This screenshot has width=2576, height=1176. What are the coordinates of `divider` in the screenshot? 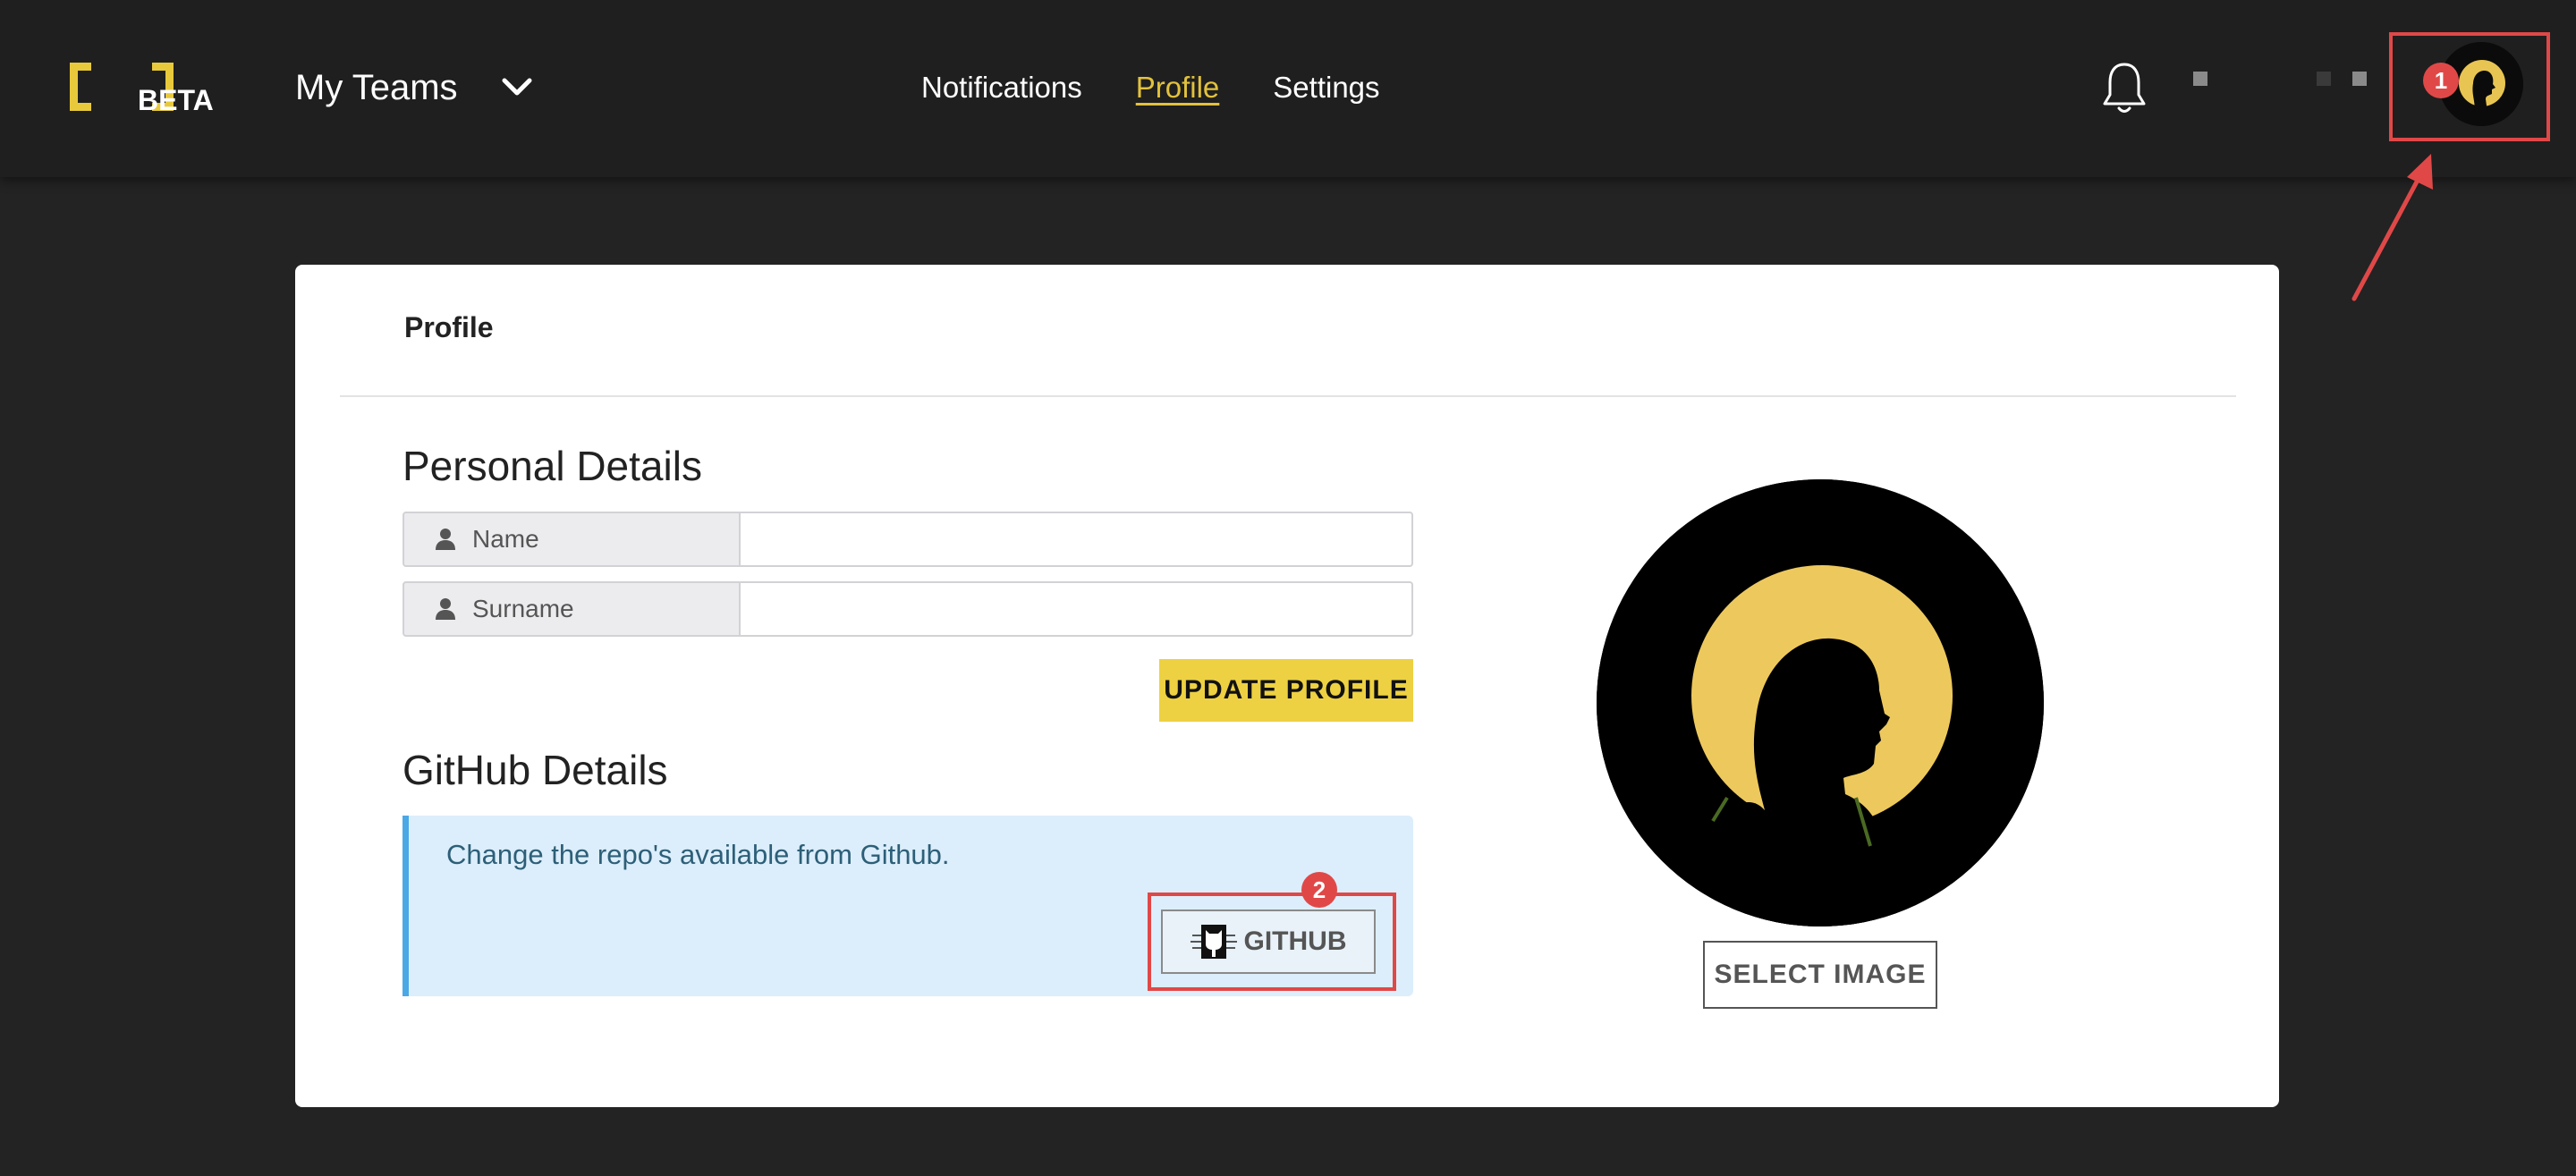 It's located at (1288, 396).